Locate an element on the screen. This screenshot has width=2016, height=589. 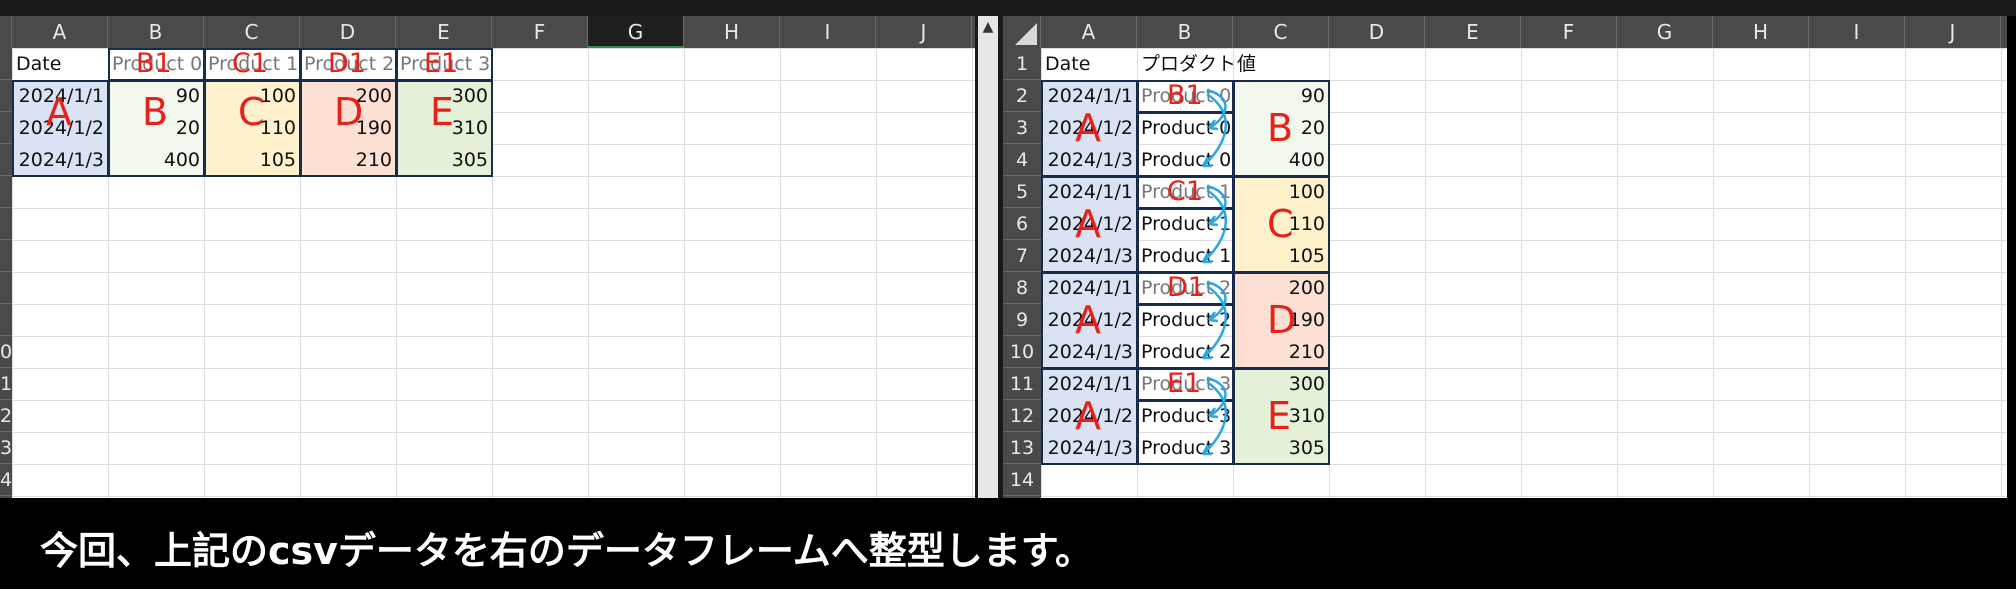
right-column-header-c: C is located at coordinates (1281, 32).